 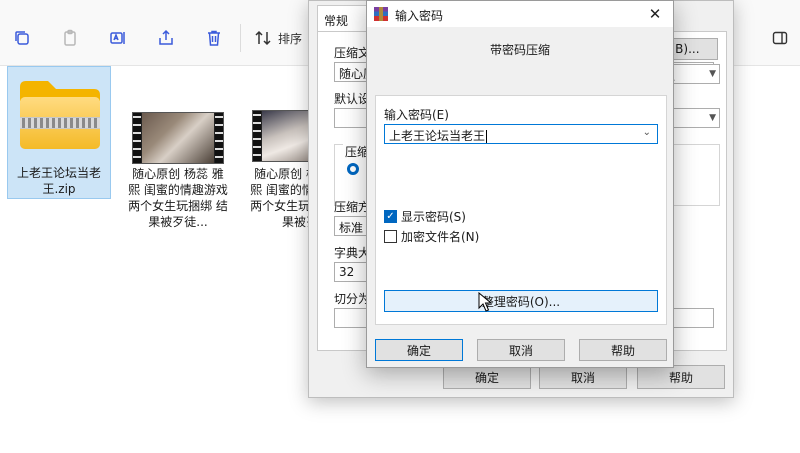 What do you see at coordinates (60, 115) in the screenshot?
I see `zip-folder-icon` at bounding box center [60, 115].